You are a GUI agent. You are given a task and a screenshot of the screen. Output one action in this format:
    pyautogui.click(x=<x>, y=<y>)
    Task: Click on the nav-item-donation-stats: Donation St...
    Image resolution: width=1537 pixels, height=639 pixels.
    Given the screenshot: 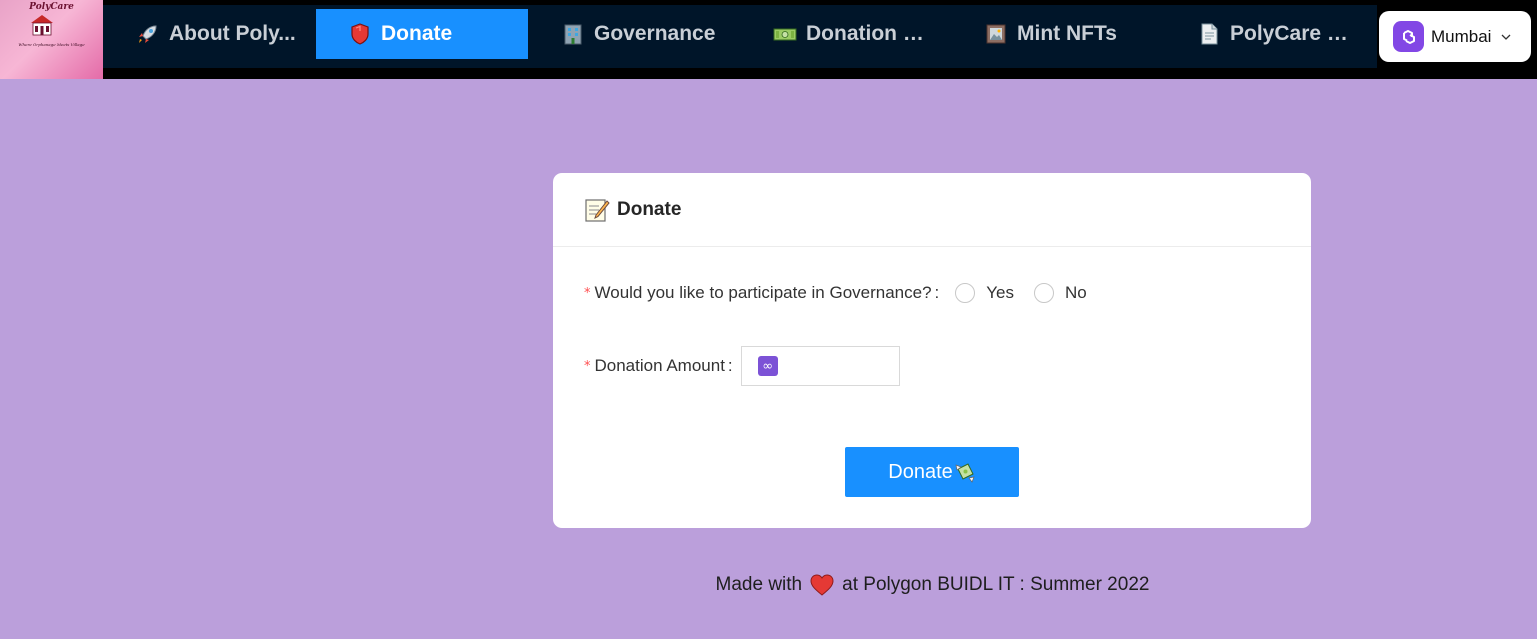 What is the action you would take?
    pyautogui.click(x=854, y=34)
    